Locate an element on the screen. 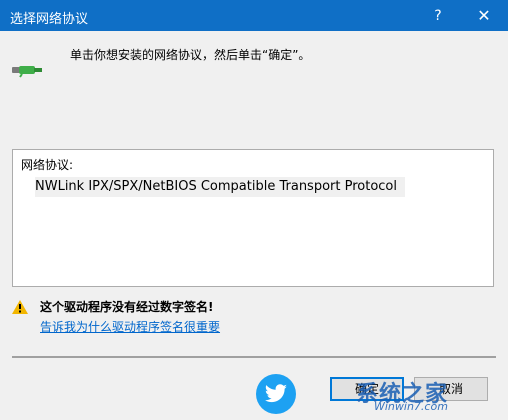 The width and height of the screenshot is (508, 420). watermark-logo: 系统之家 Winwin7.com is located at coordinates (378, 394).